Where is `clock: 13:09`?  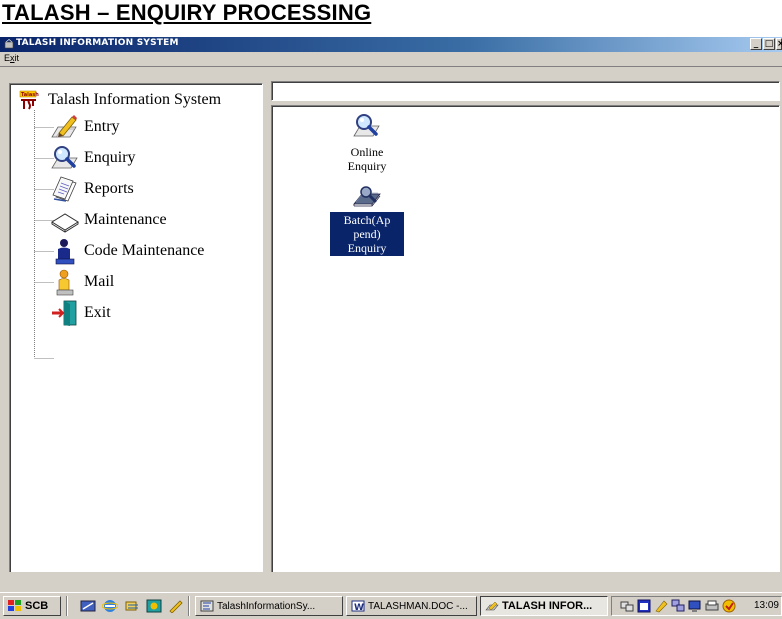
clock: 13:09 is located at coordinates (766, 605).